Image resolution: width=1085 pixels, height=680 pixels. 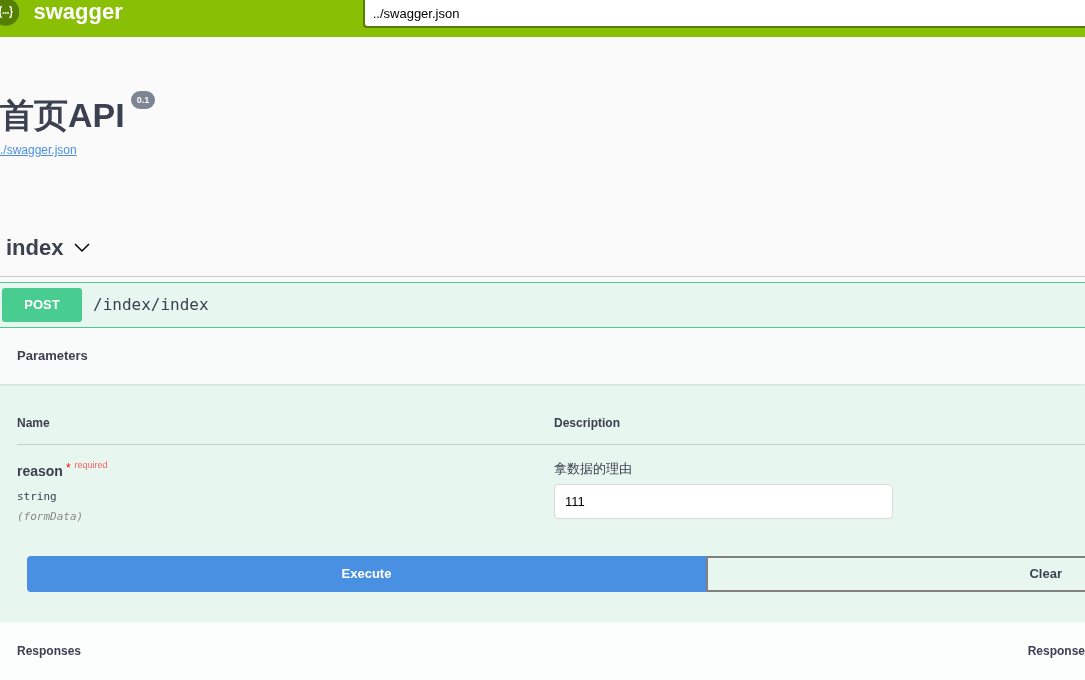 What do you see at coordinates (593, 468) in the screenshot?
I see `parameter-description: 拿数据的理由` at bounding box center [593, 468].